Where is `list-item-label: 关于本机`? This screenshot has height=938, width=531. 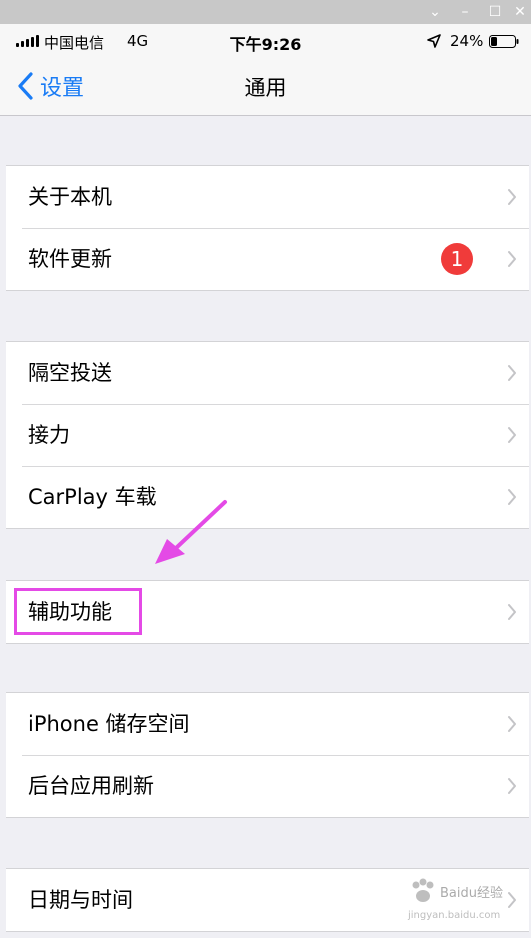
list-item-label: 关于本机 is located at coordinates (70, 197).